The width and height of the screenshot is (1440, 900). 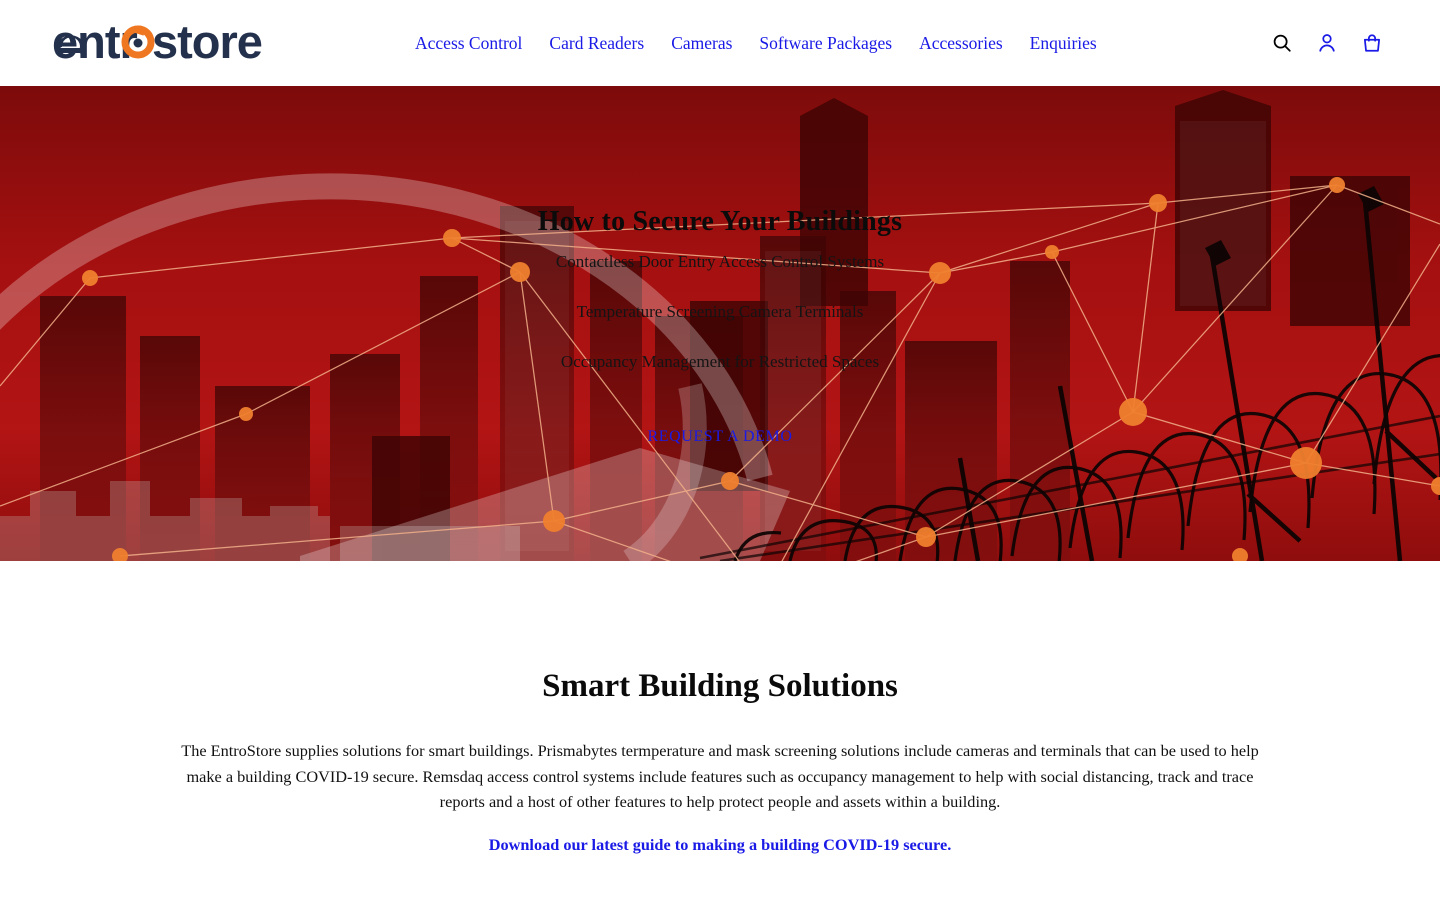 I want to click on svg-text: store, so click(x=207, y=43).